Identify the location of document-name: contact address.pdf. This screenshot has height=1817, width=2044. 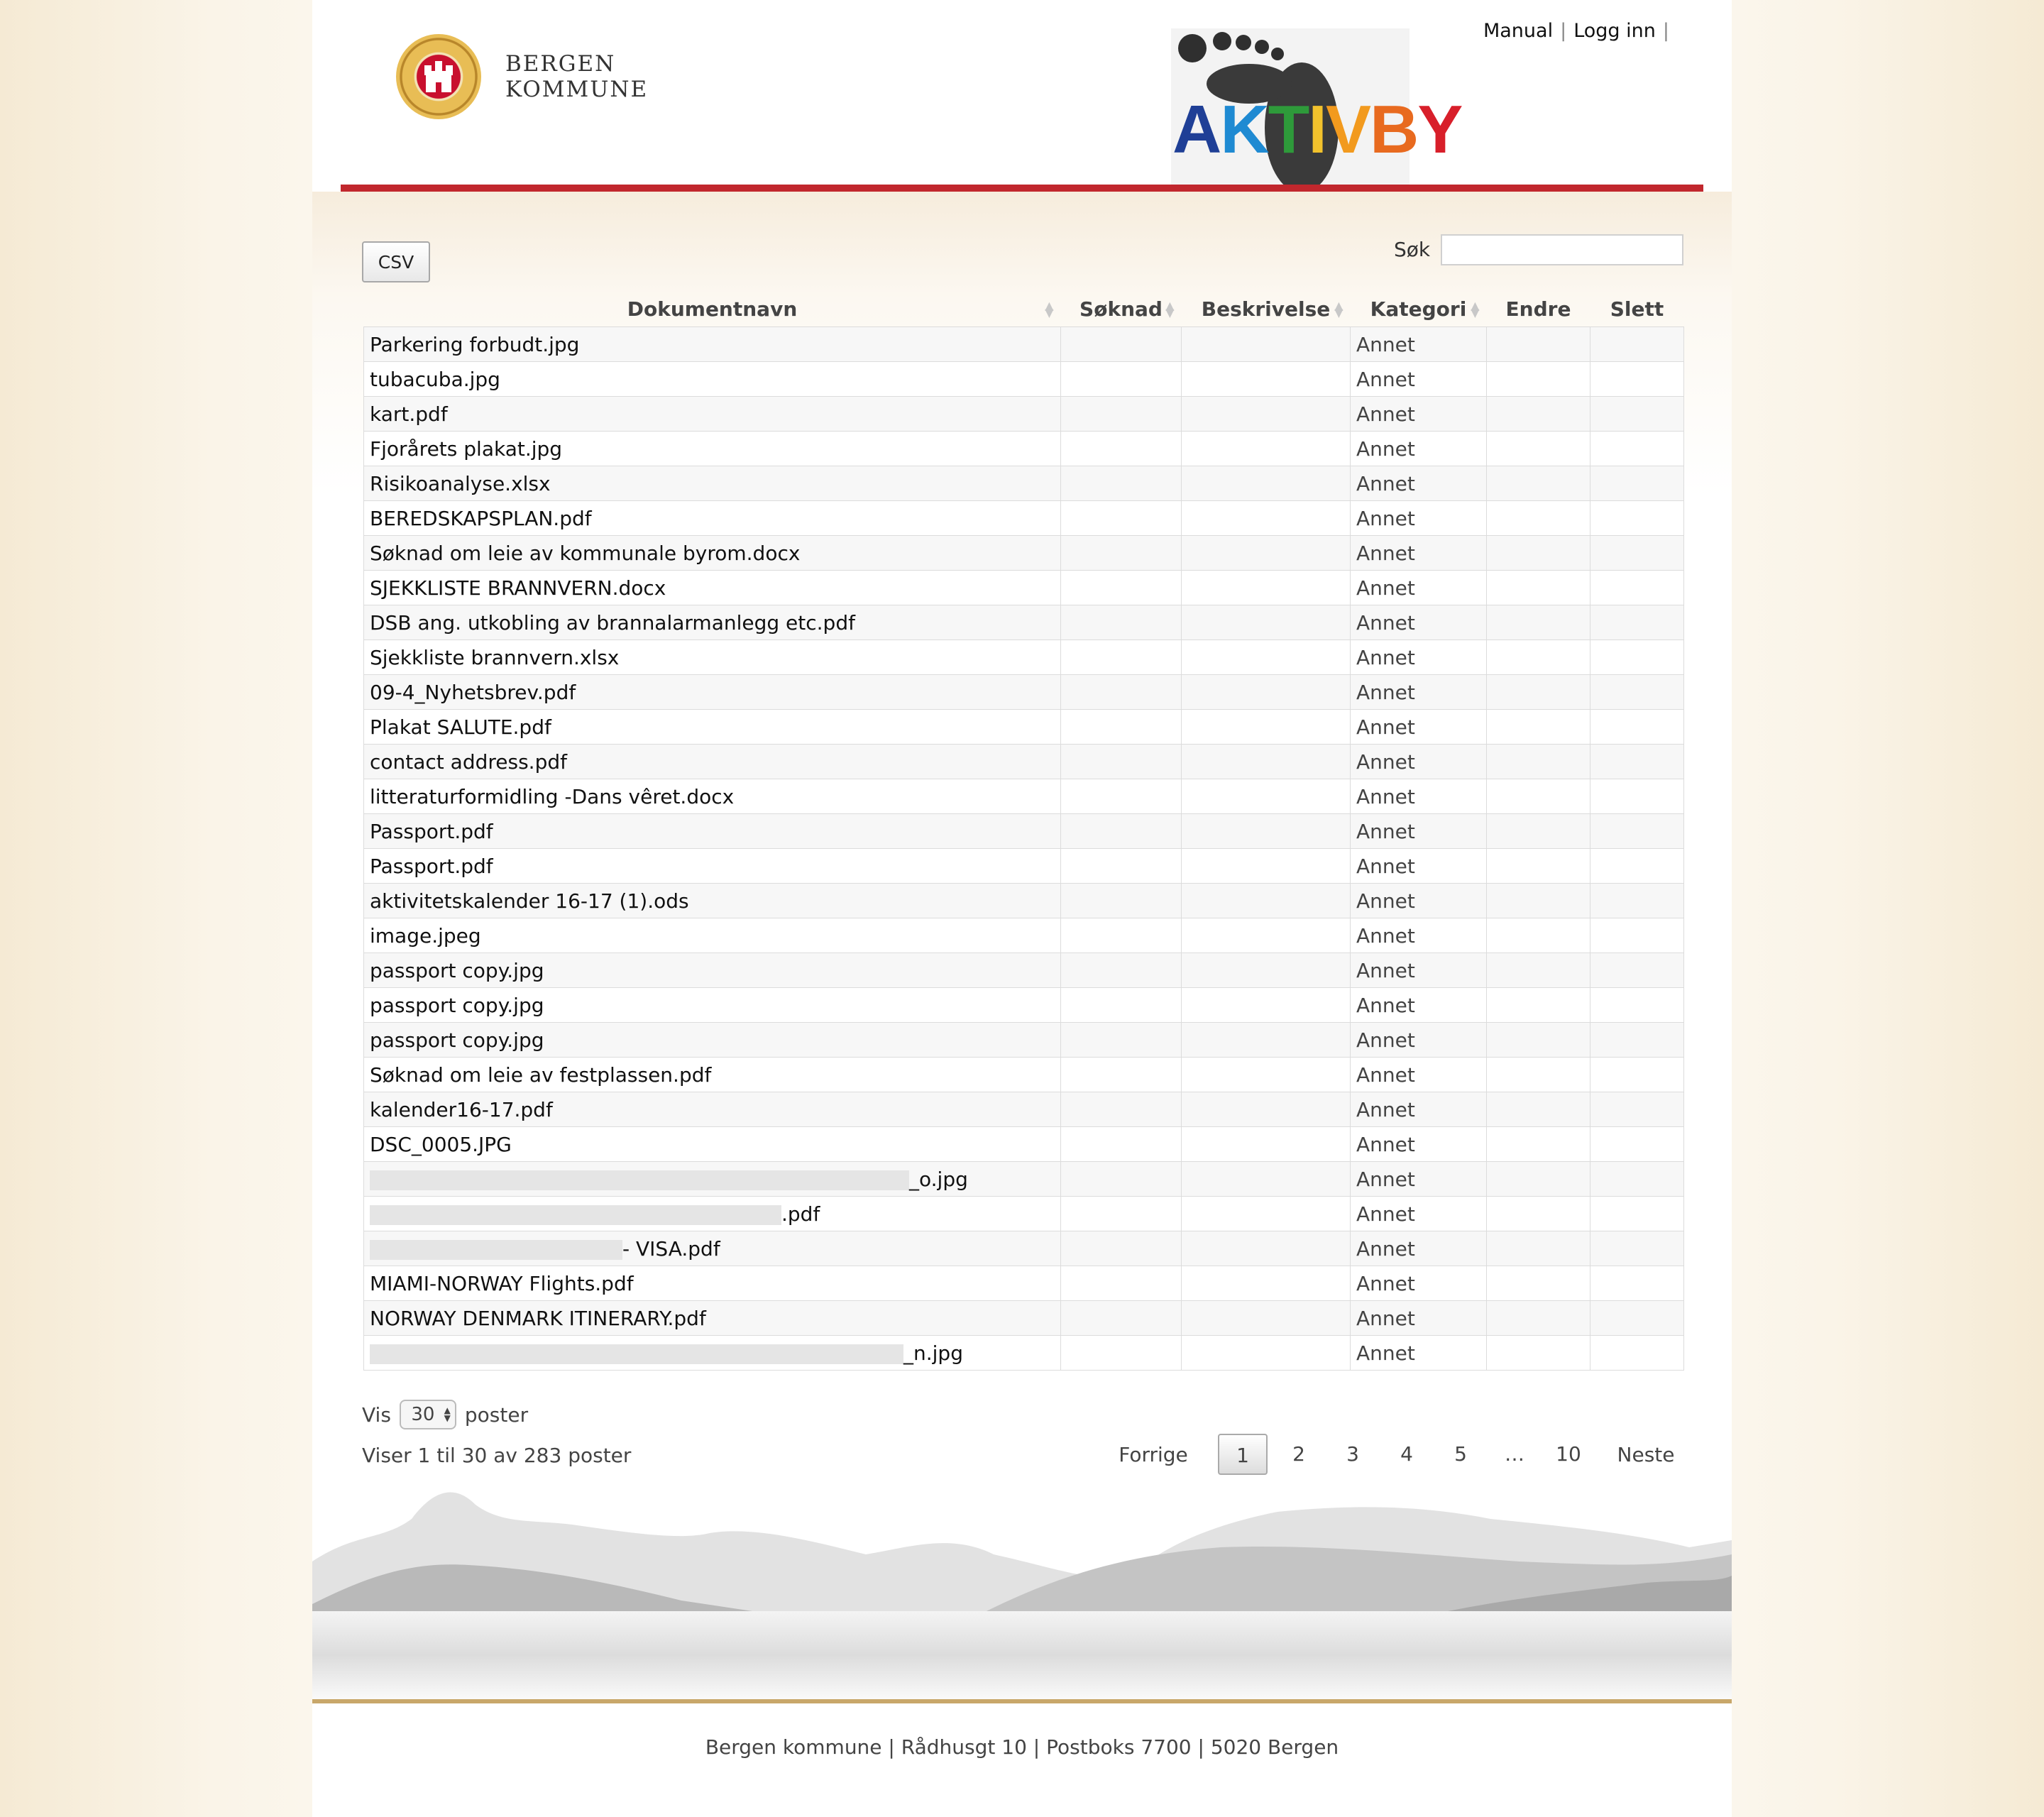
(468, 762).